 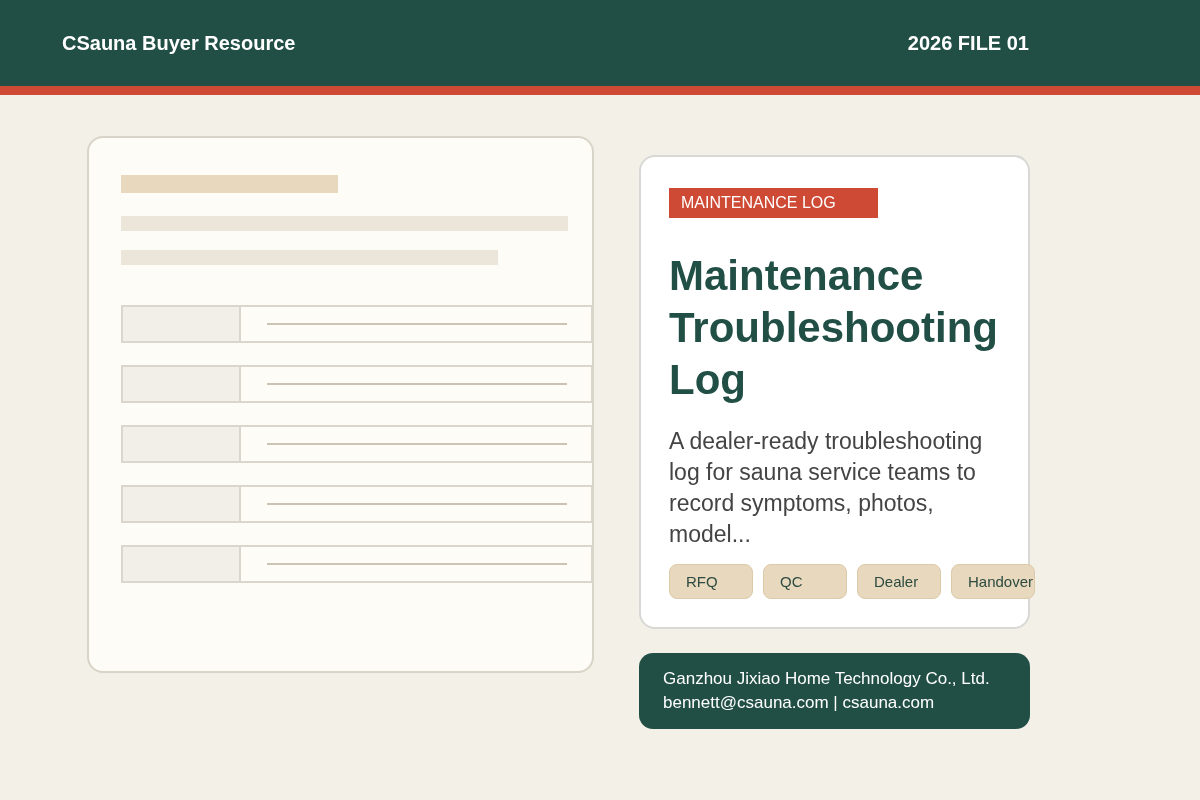 What do you see at coordinates (993, 581) in the screenshot?
I see `tag: Handover` at bounding box center [993, 581].